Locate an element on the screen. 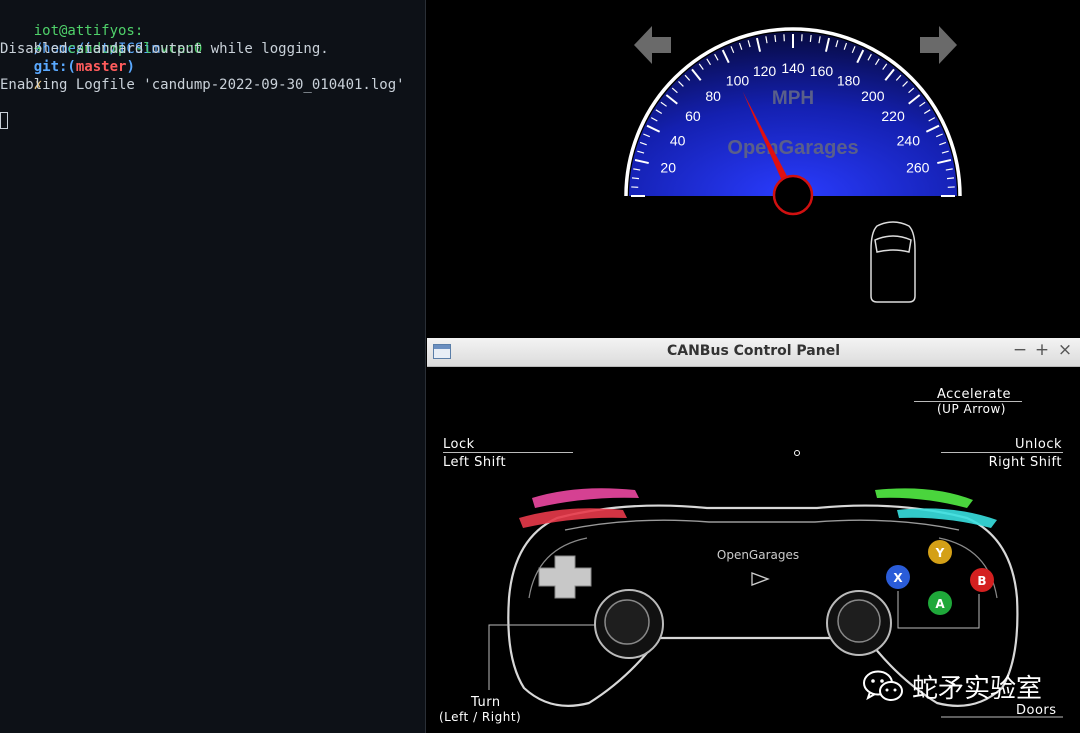  maximize-button: + is located at coordinates (1042, 350).